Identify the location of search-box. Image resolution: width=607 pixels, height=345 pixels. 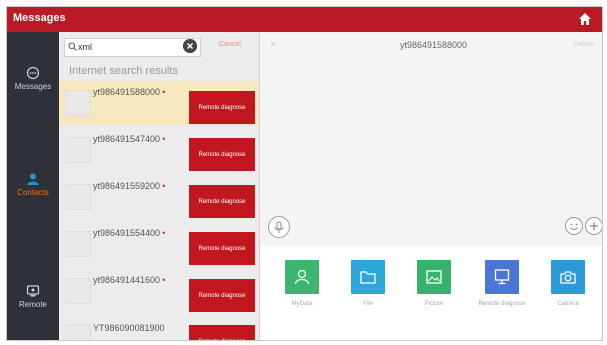
(132, 47).